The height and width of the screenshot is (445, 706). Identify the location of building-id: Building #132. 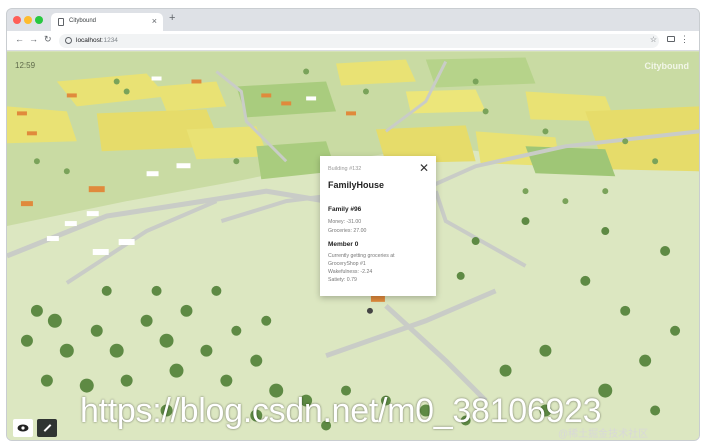
(345, 169).